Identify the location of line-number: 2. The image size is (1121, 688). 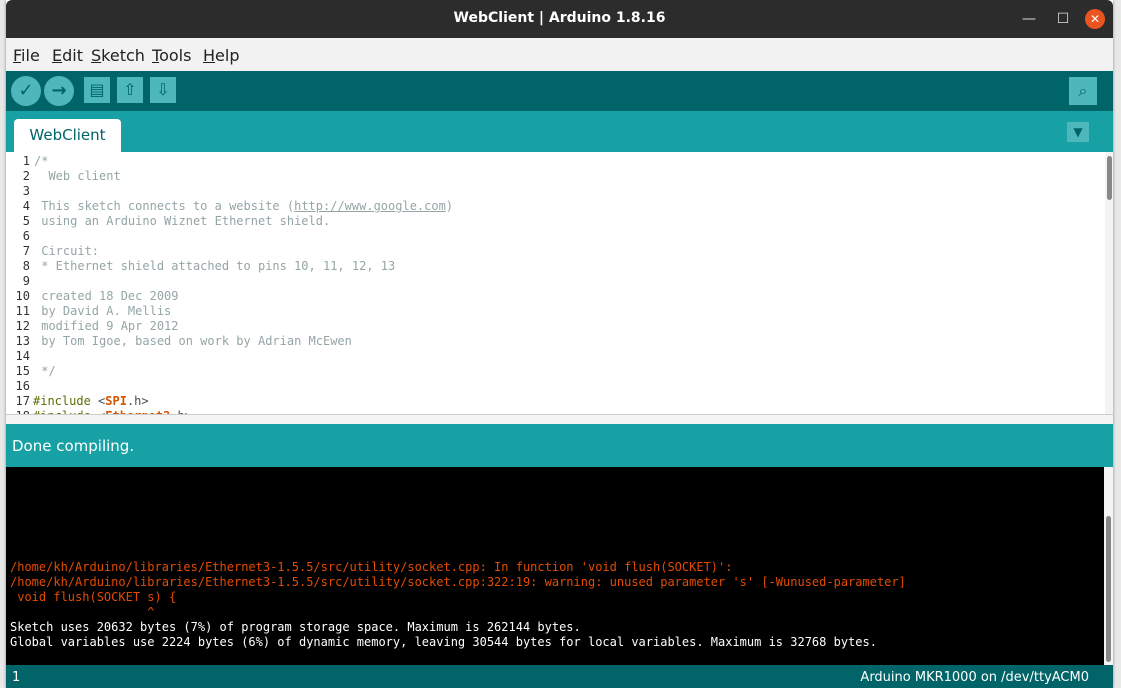
(26, 176).